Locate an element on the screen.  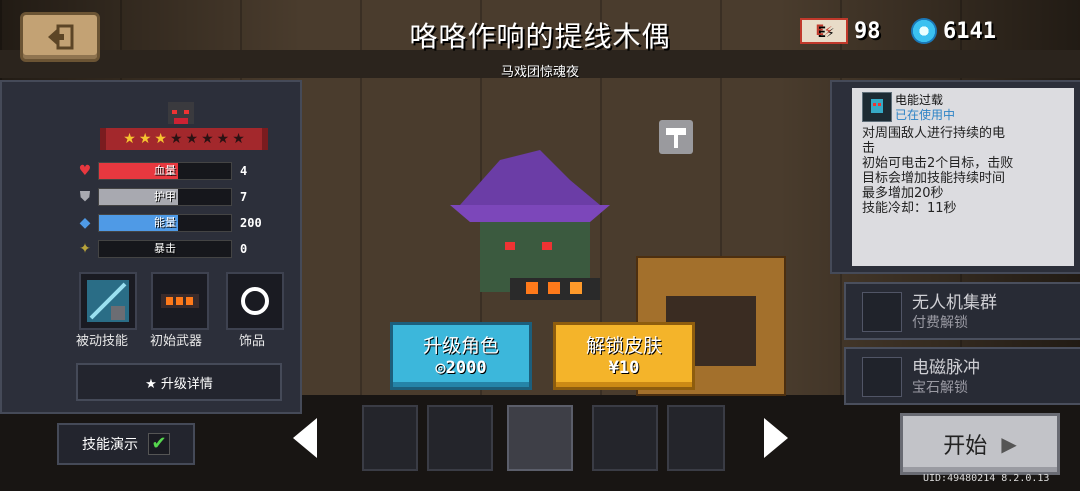
drone-icon is located at coordinates (882, 312).